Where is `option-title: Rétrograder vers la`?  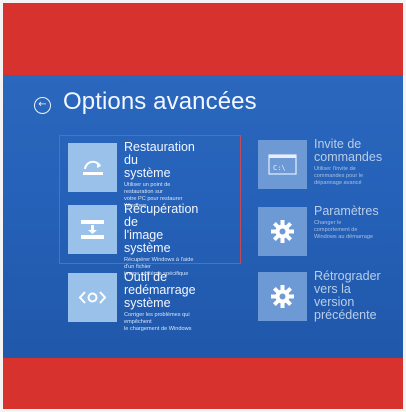 option-title: Rétrograder vers la is located at coordinates (347, 282).